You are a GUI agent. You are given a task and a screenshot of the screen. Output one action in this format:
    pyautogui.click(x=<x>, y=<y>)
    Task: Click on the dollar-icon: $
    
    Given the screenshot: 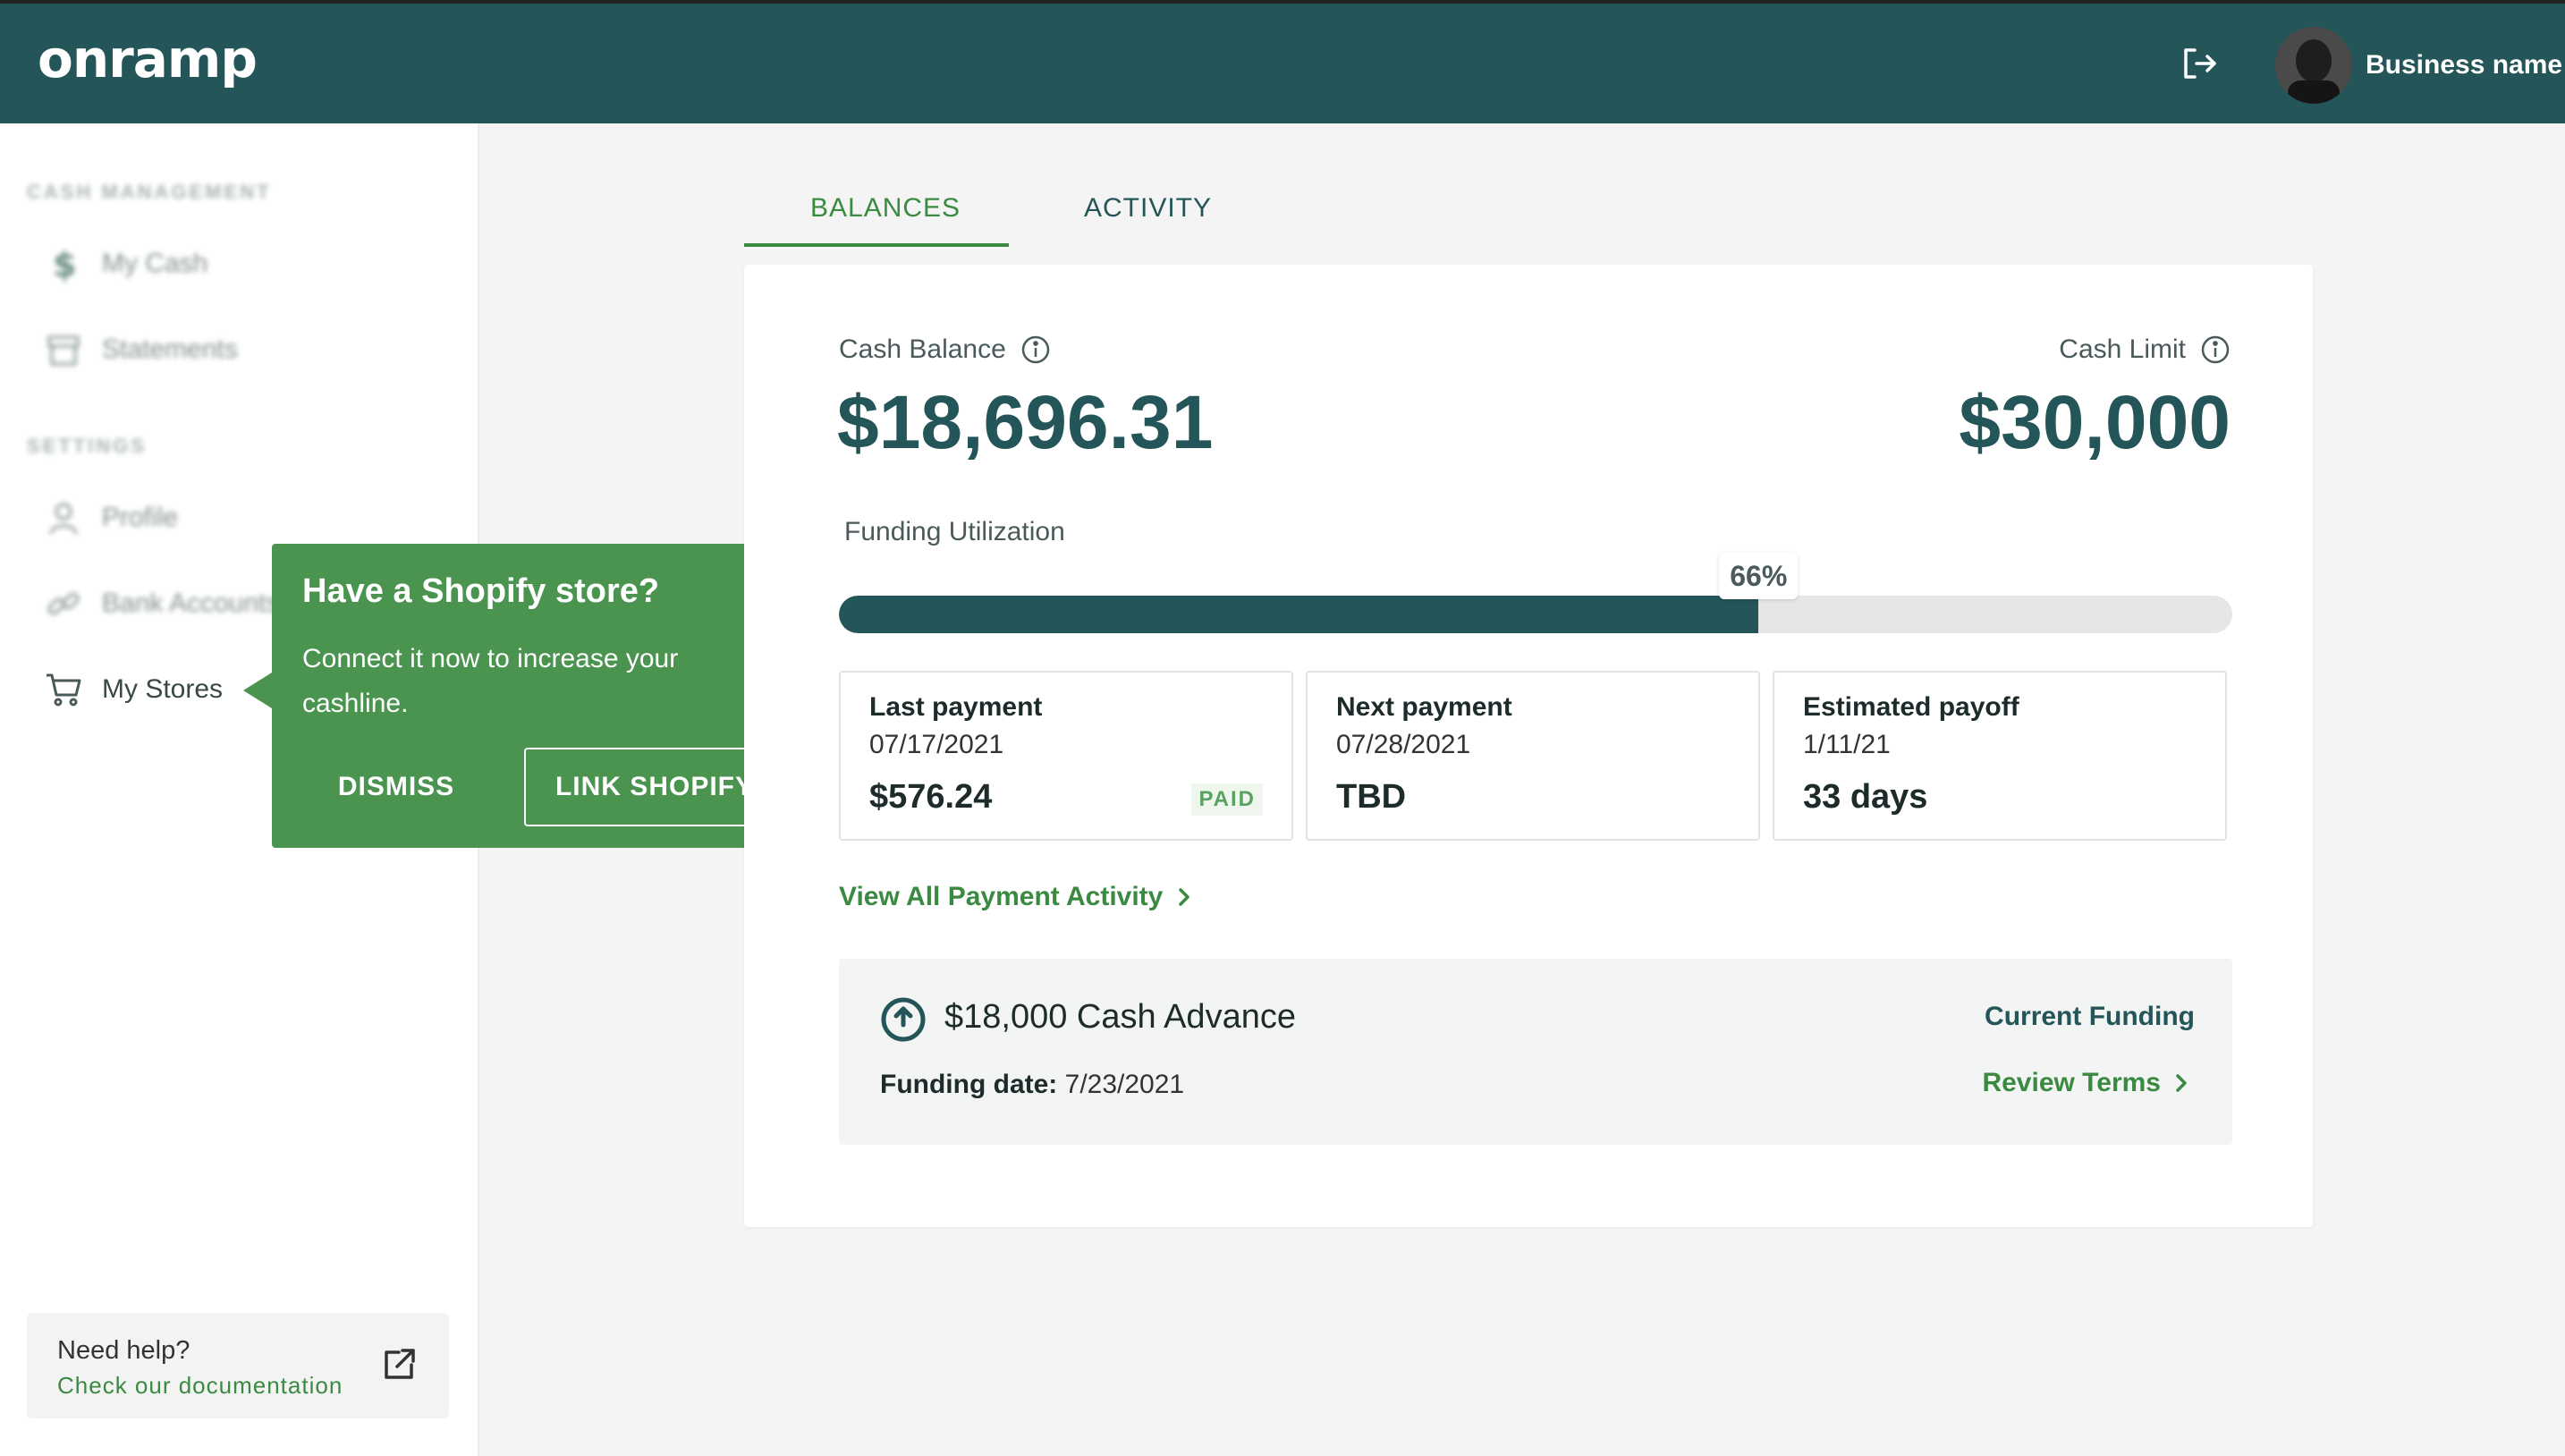 What is the action you would take?
    pyautogui.click(x=64, y=263)
    